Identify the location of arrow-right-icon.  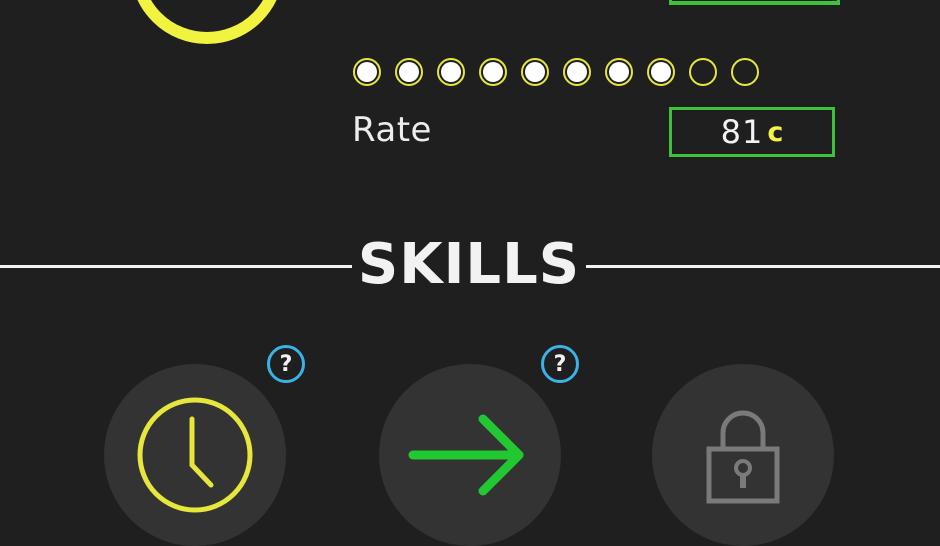
(466, 455).